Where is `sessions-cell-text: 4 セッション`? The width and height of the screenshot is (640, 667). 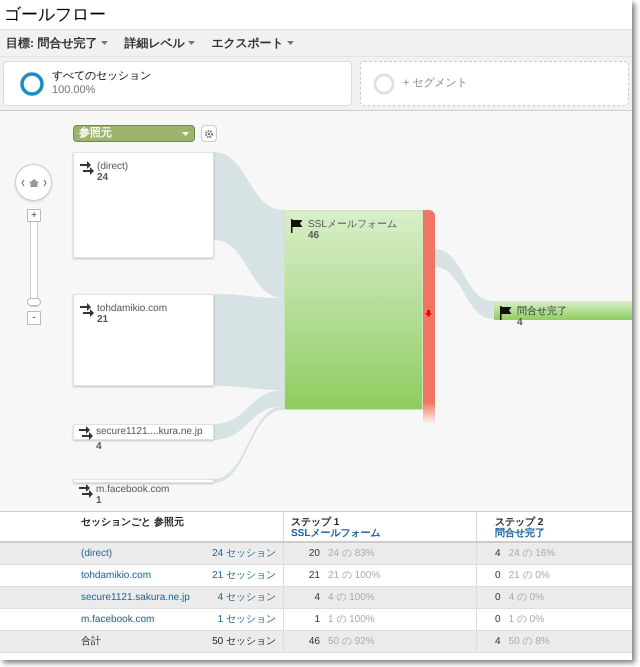
sessions-cell-text: 4 セッション is located at coordinates (247, 598).